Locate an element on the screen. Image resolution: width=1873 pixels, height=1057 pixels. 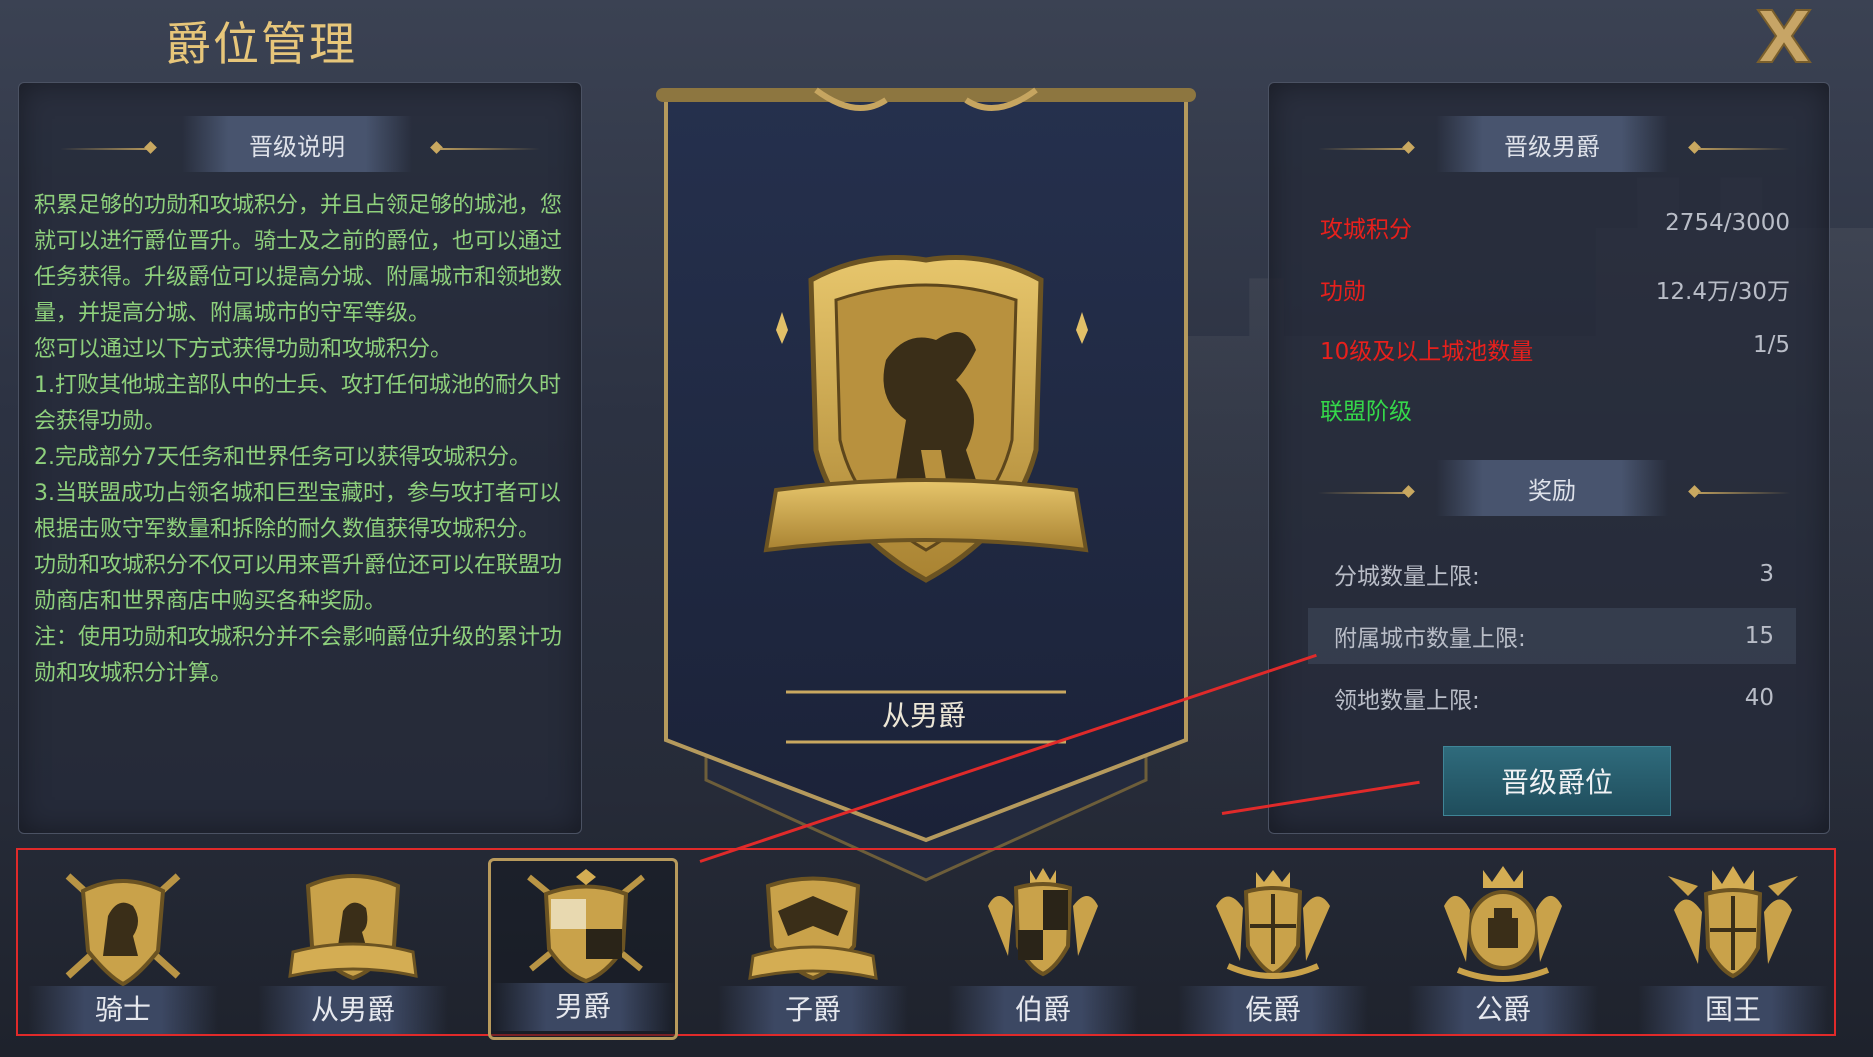
description-paragraph: 注：使用功勋和攻城积分并不会影响爵位升级的累计功勋和攻城积分计算。 is located at coordinates (298, 655).